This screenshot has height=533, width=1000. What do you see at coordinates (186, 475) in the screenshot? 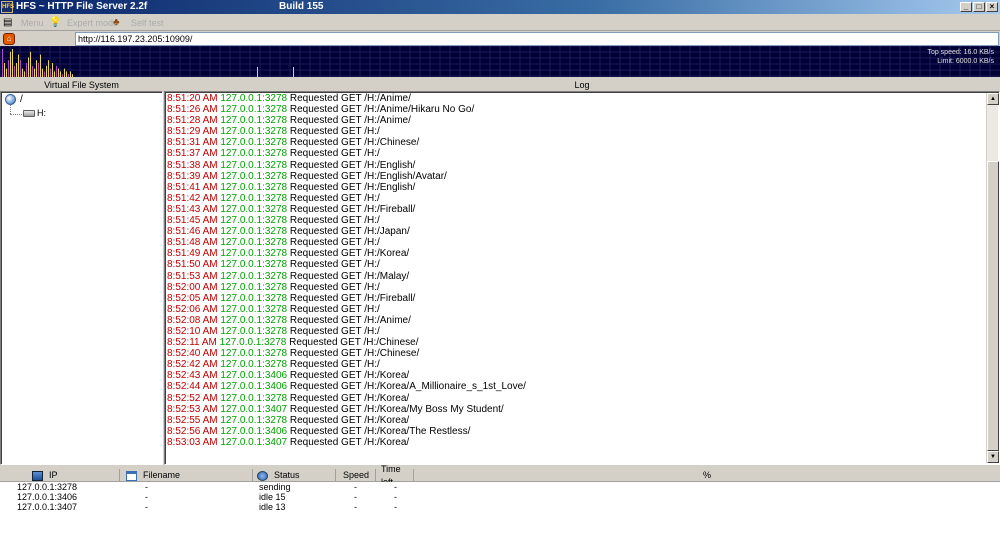
I see `column-filename: Filename` at bounding box center [186, 475].